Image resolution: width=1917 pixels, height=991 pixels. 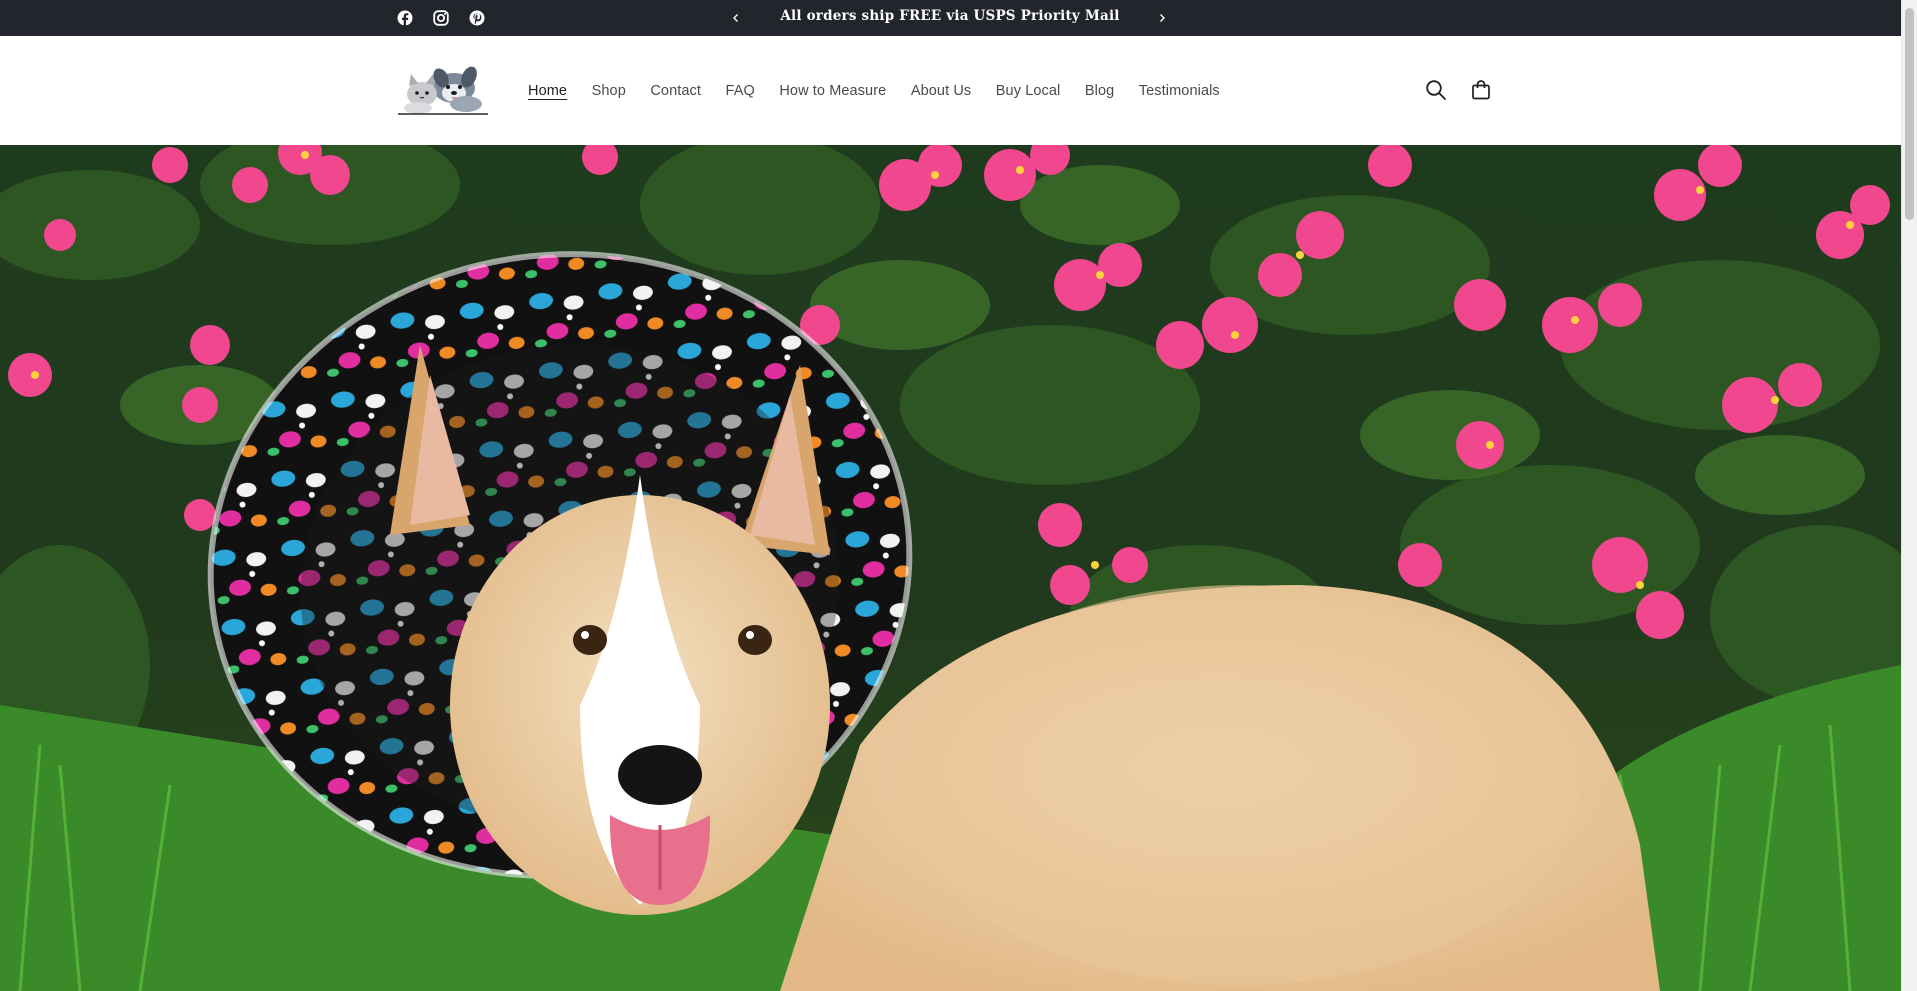 I want to click on nav-about-us: About Us, so click(x=941, y=91).